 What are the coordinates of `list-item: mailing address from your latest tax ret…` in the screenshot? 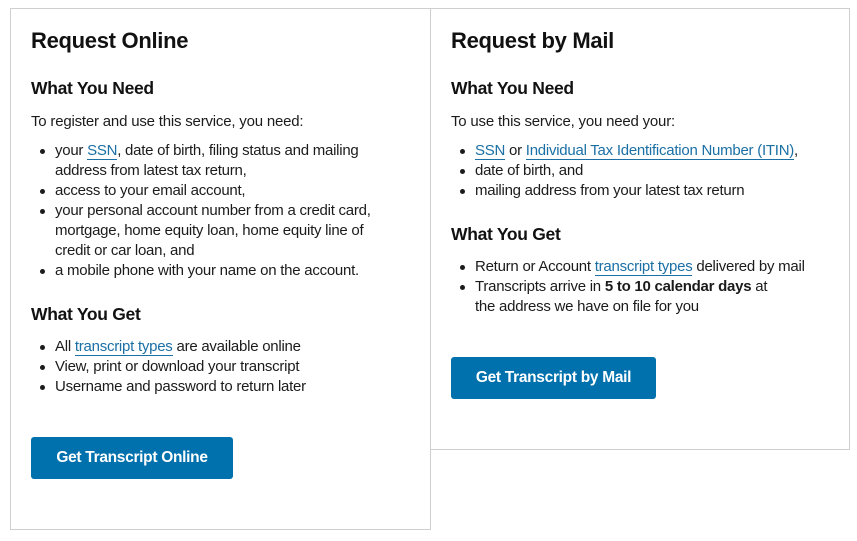 It's located at (641, 191).